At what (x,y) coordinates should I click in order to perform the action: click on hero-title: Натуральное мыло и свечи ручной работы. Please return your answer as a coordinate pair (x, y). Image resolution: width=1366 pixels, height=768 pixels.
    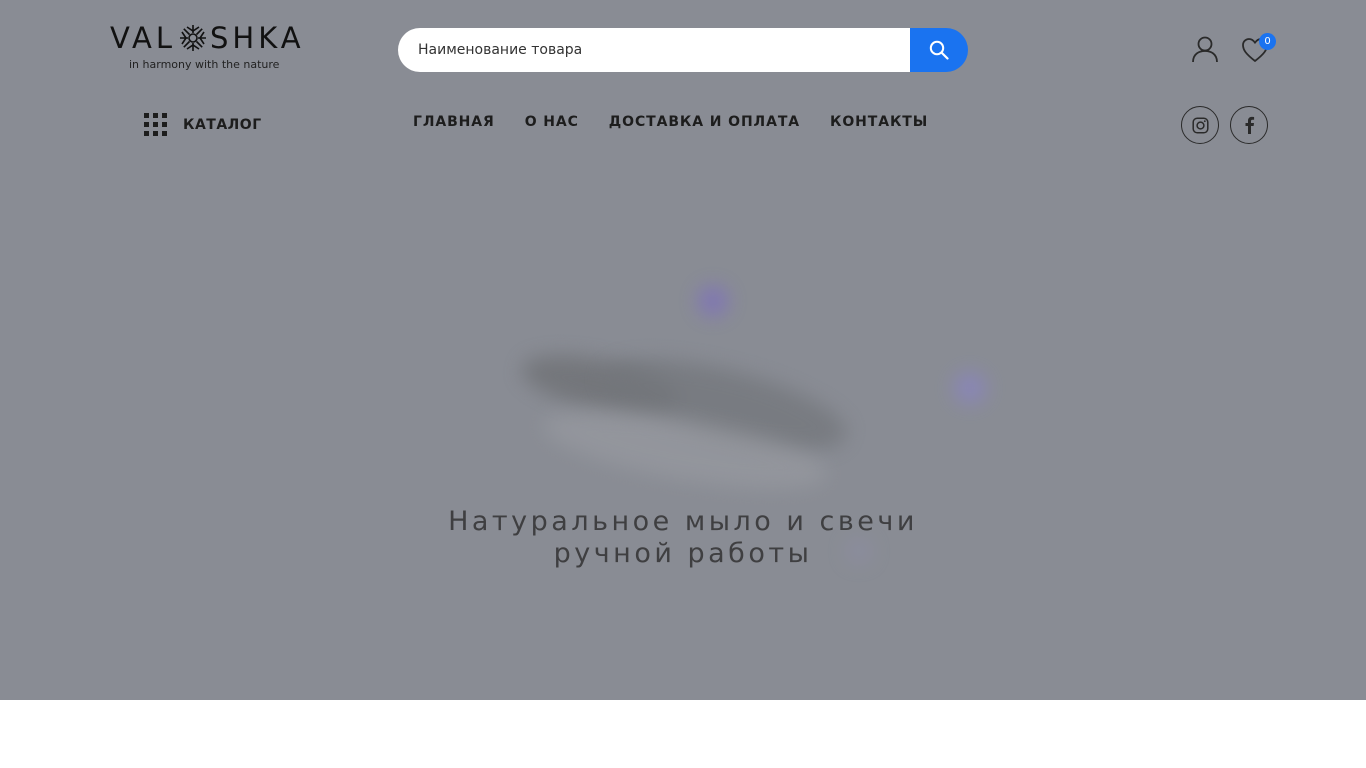
    Looking at the image, I should click on (683, 538).